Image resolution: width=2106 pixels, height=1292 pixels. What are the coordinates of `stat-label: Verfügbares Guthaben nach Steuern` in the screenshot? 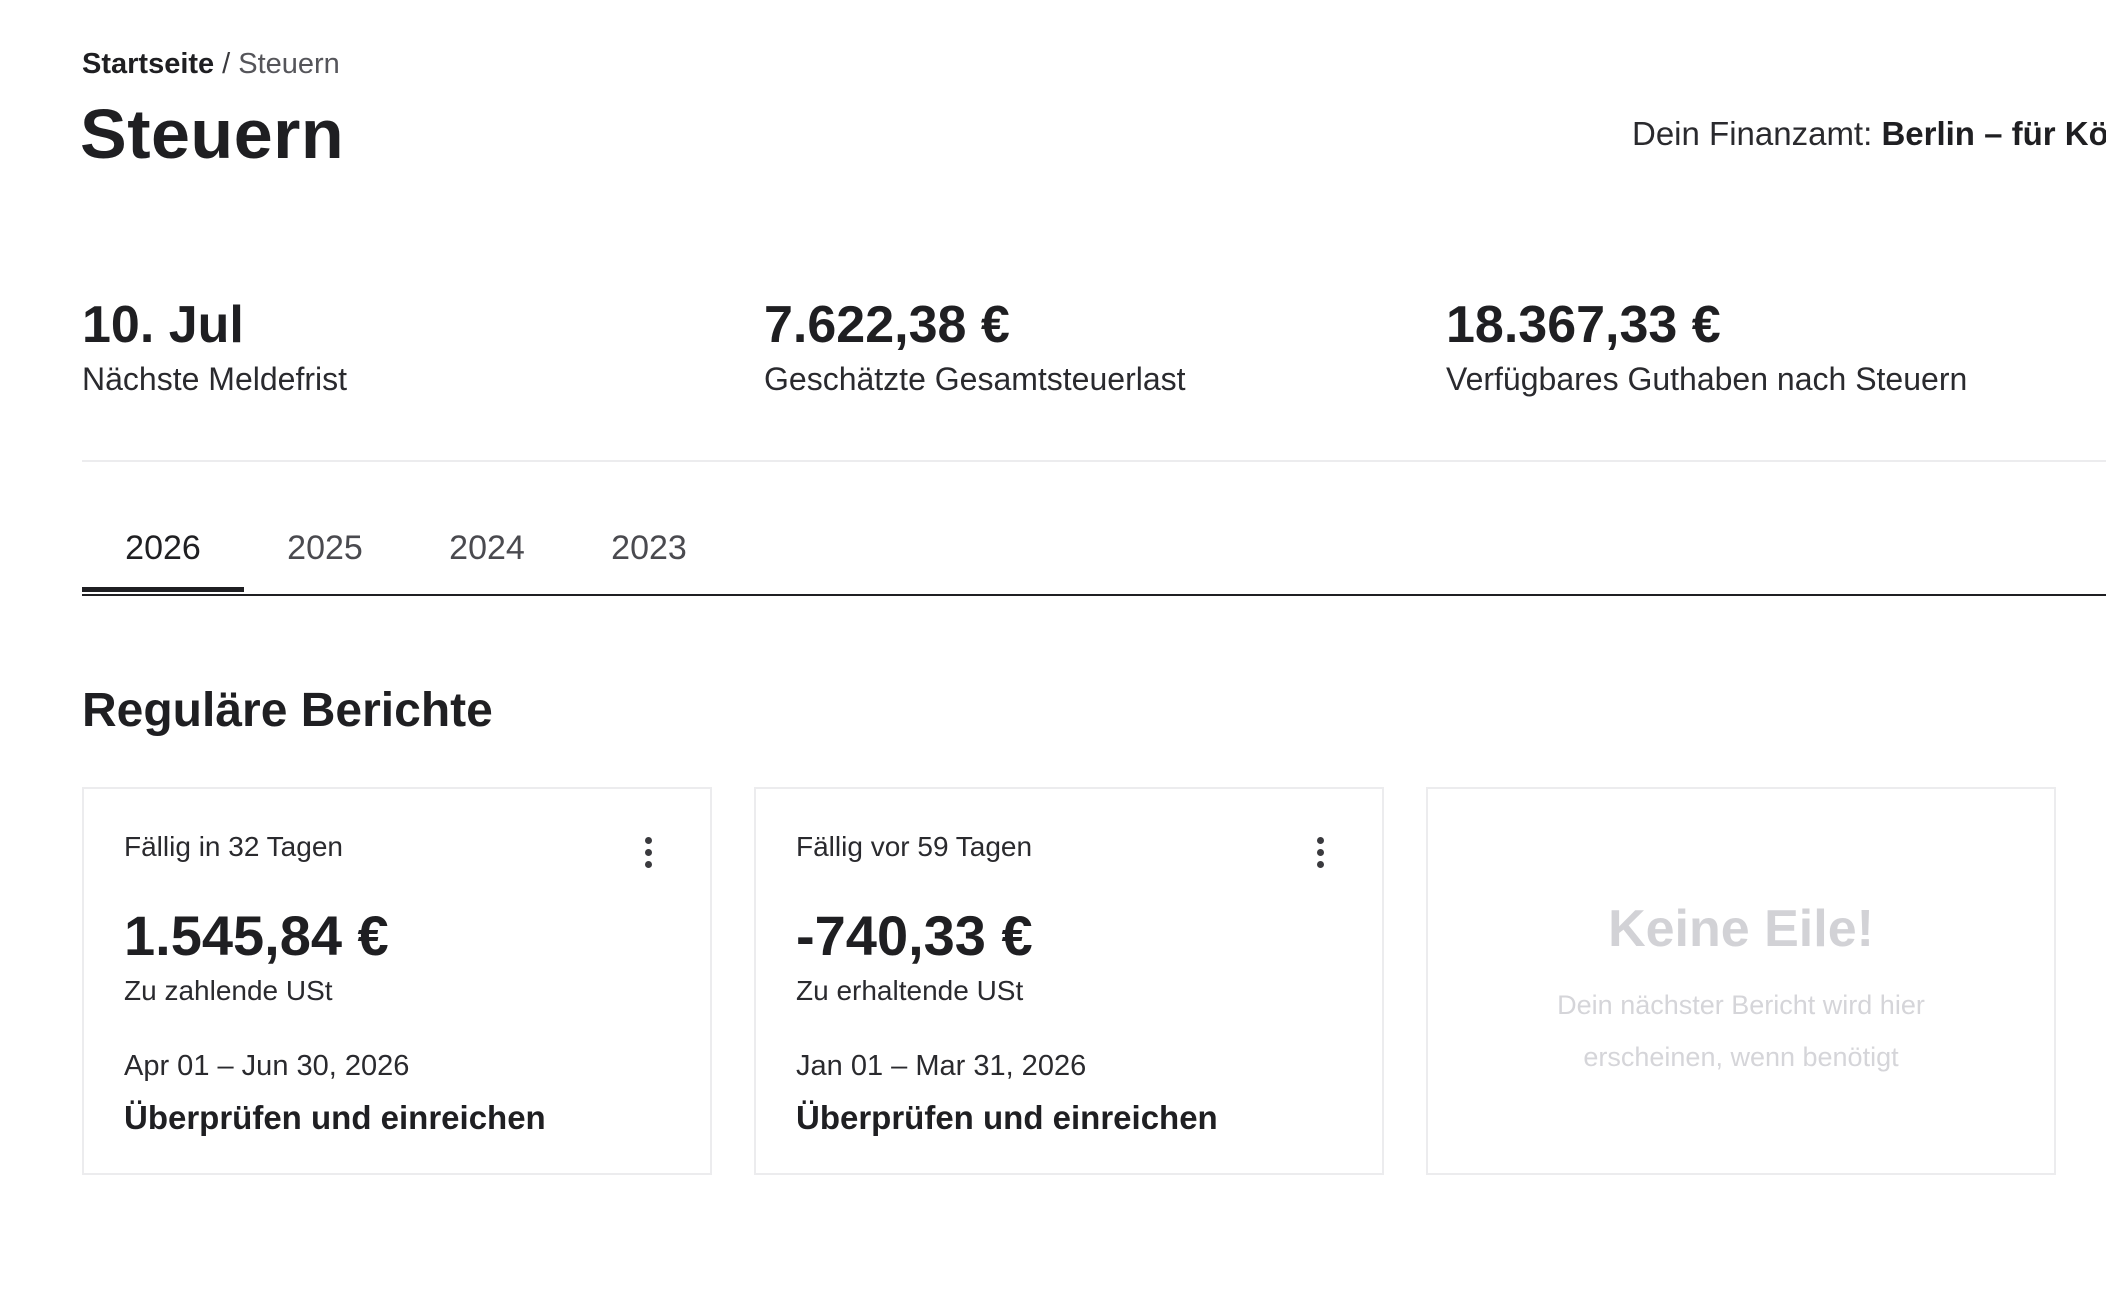 It's located at (1707, 379).